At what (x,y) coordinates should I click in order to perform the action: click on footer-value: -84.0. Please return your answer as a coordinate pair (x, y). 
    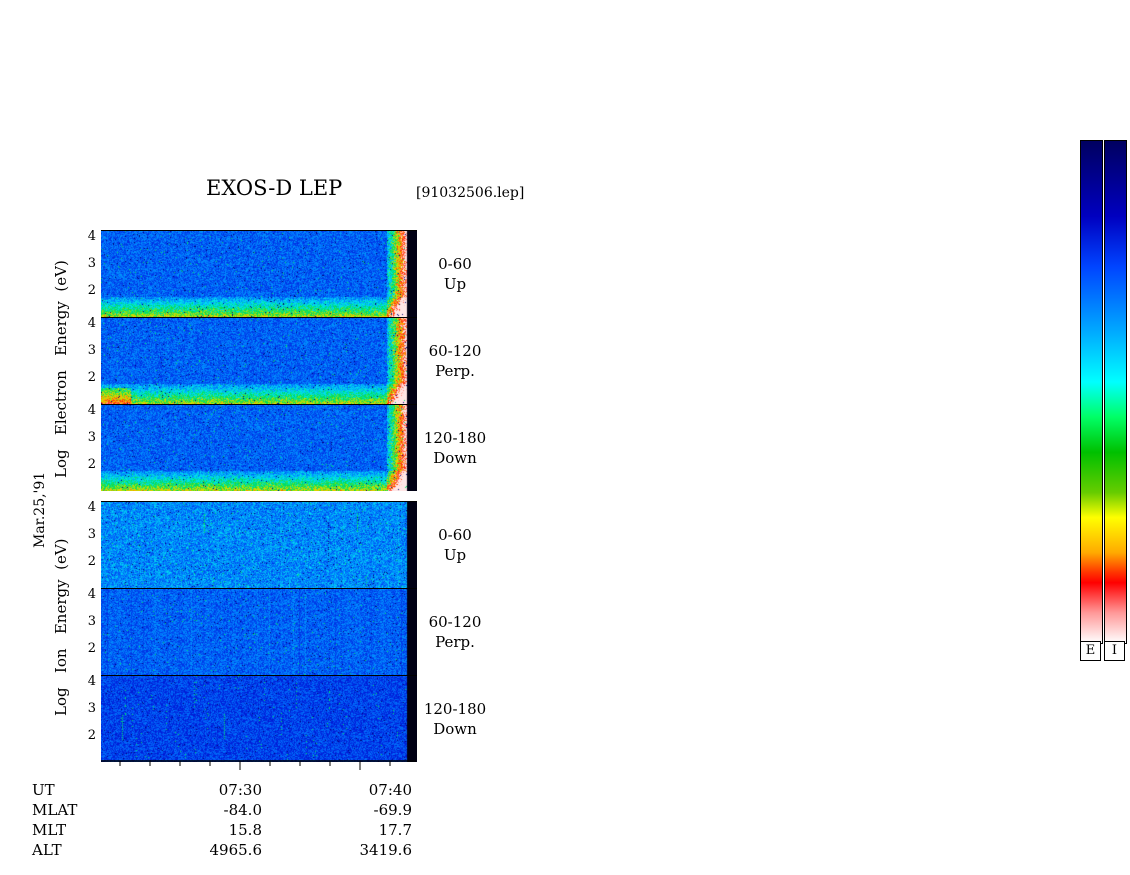
    Looking at the image, I should click on (242, 810).